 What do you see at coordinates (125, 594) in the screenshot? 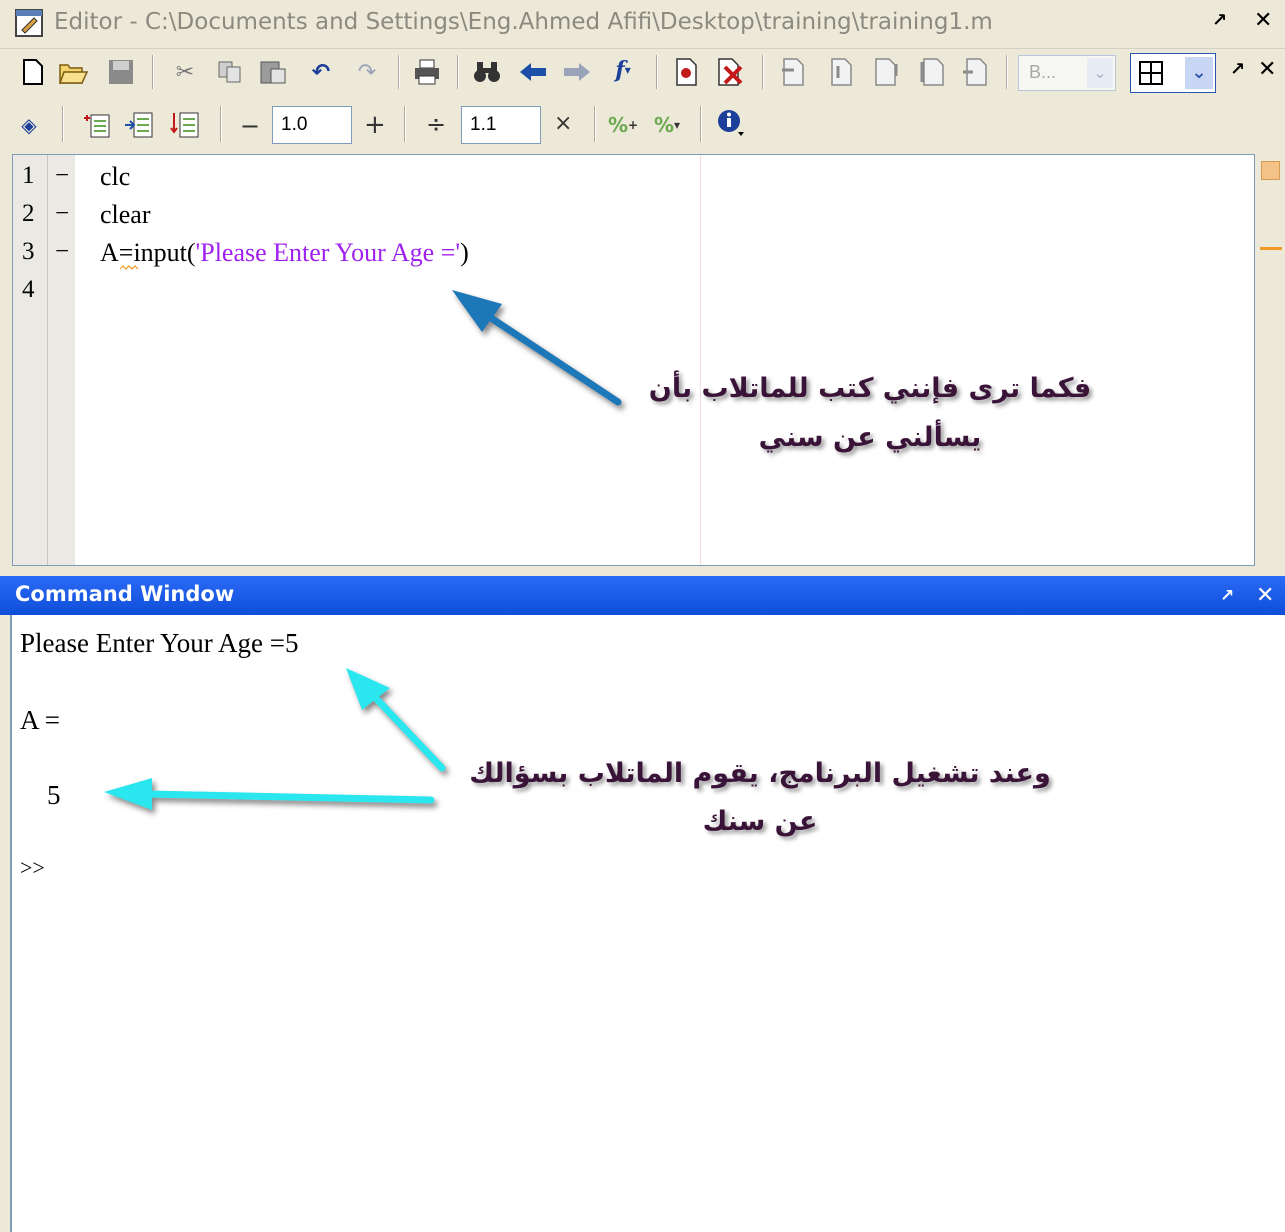
I see `command-window-title: Command Window` at bounding box center [125, 594].